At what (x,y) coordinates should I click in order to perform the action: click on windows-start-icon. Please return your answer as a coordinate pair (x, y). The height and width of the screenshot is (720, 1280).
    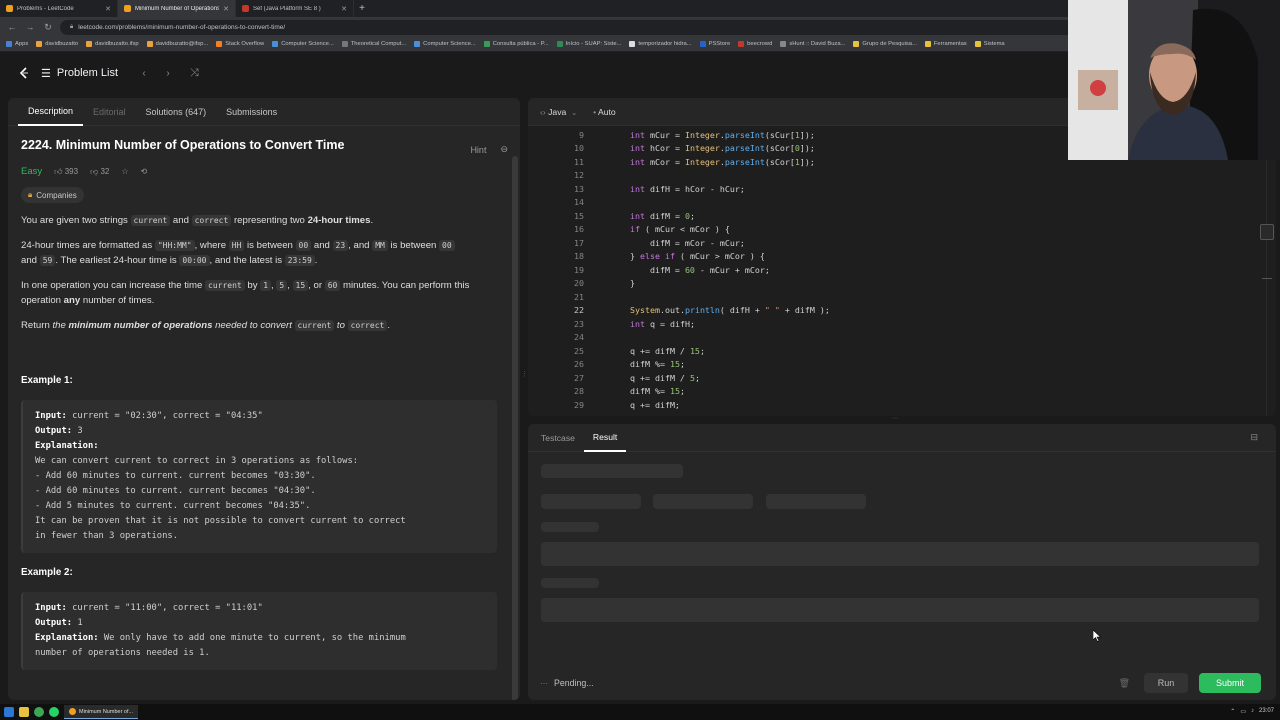
    Looking at the image, I should click on (9, 712).